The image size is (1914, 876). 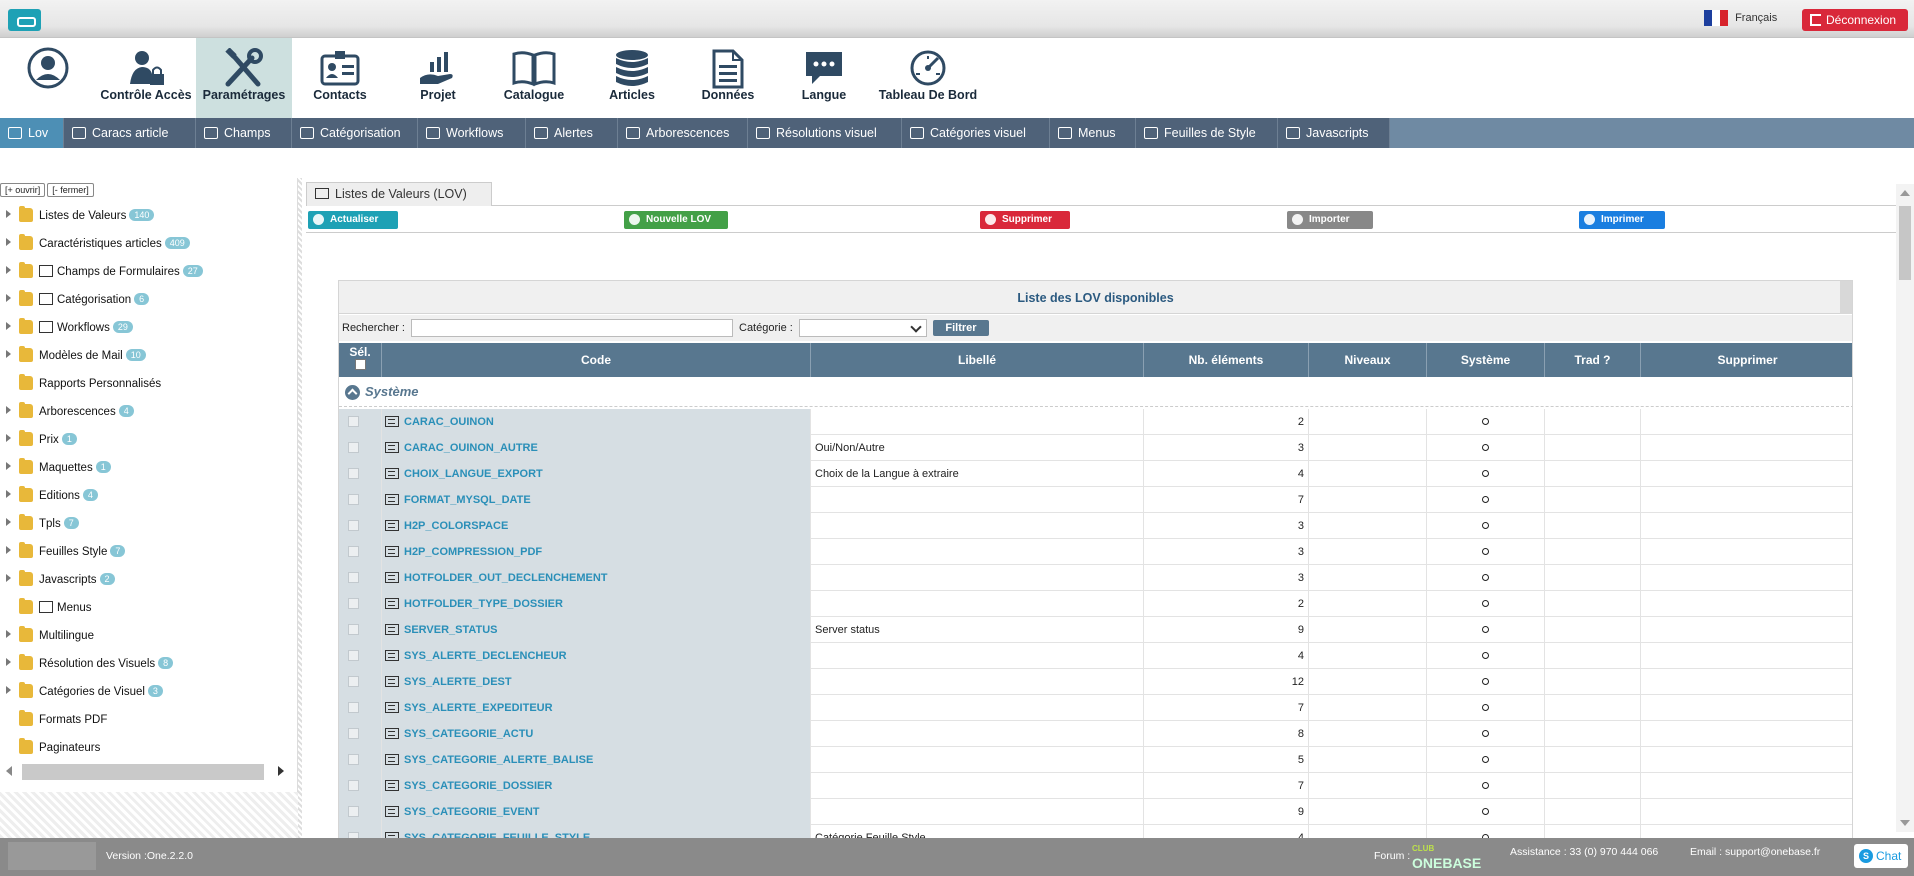 I want to click on cell-code: SYS_ALERTE_DEST, so click(x=596, y=682).